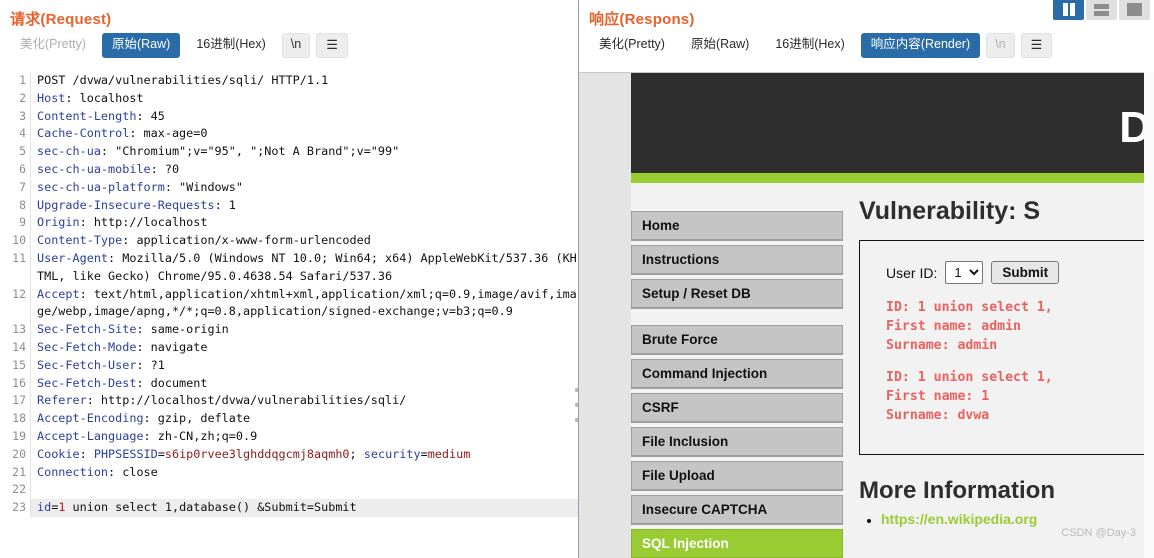 This screenshot has height=558, width=1154. Describe the element at coordinates (920, 45) in the screenshot. I see `response-tab-render: 响应内容(Render)` at that location.